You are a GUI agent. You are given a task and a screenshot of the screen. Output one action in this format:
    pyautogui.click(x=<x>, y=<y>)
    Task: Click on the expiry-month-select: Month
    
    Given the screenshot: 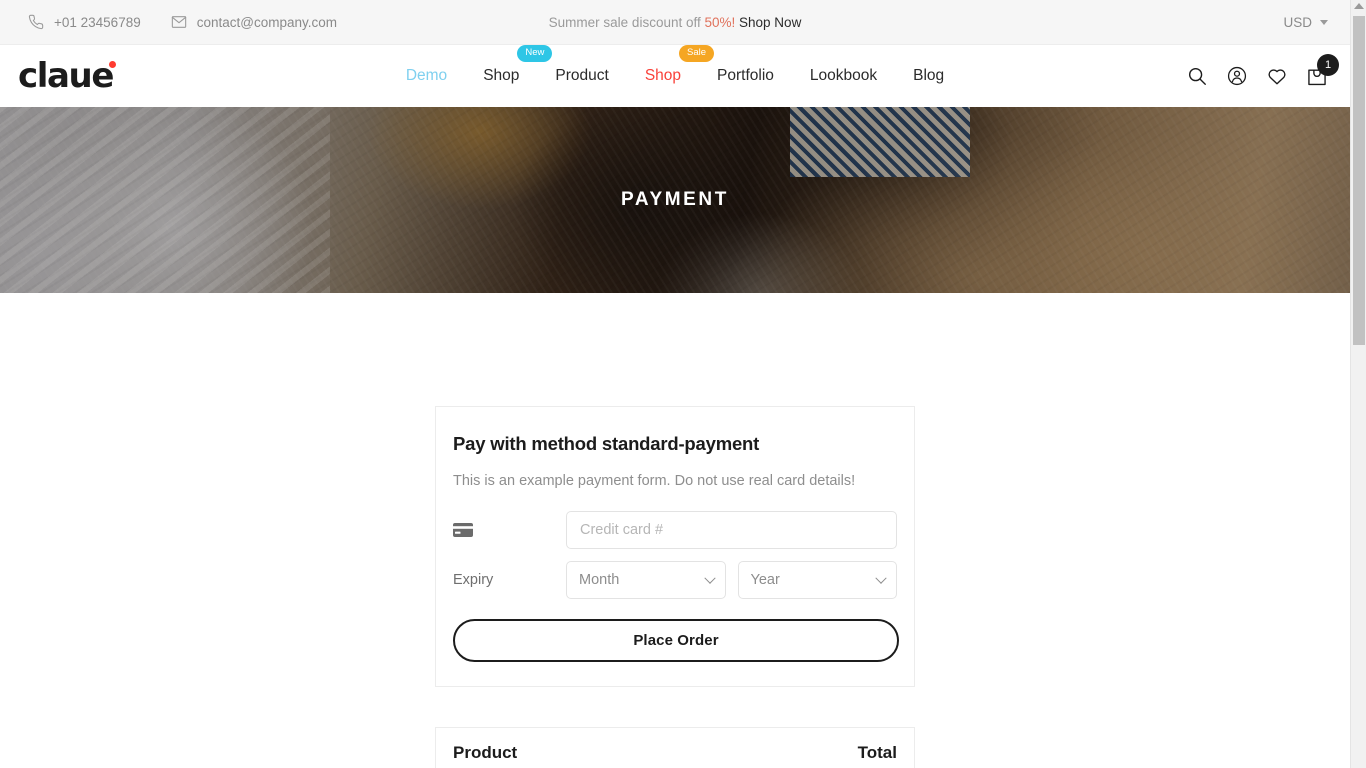 What is the action you would take?
    pyautogui.click(x=646, y=580)
    